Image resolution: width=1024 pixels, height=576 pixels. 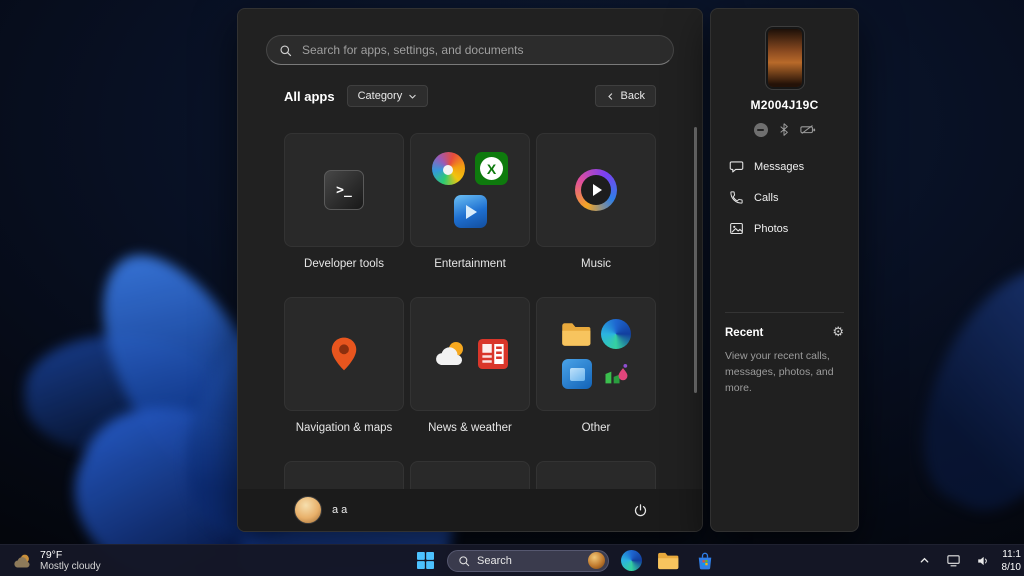 I want to click on edge-icon, so click(x=616, y=334).